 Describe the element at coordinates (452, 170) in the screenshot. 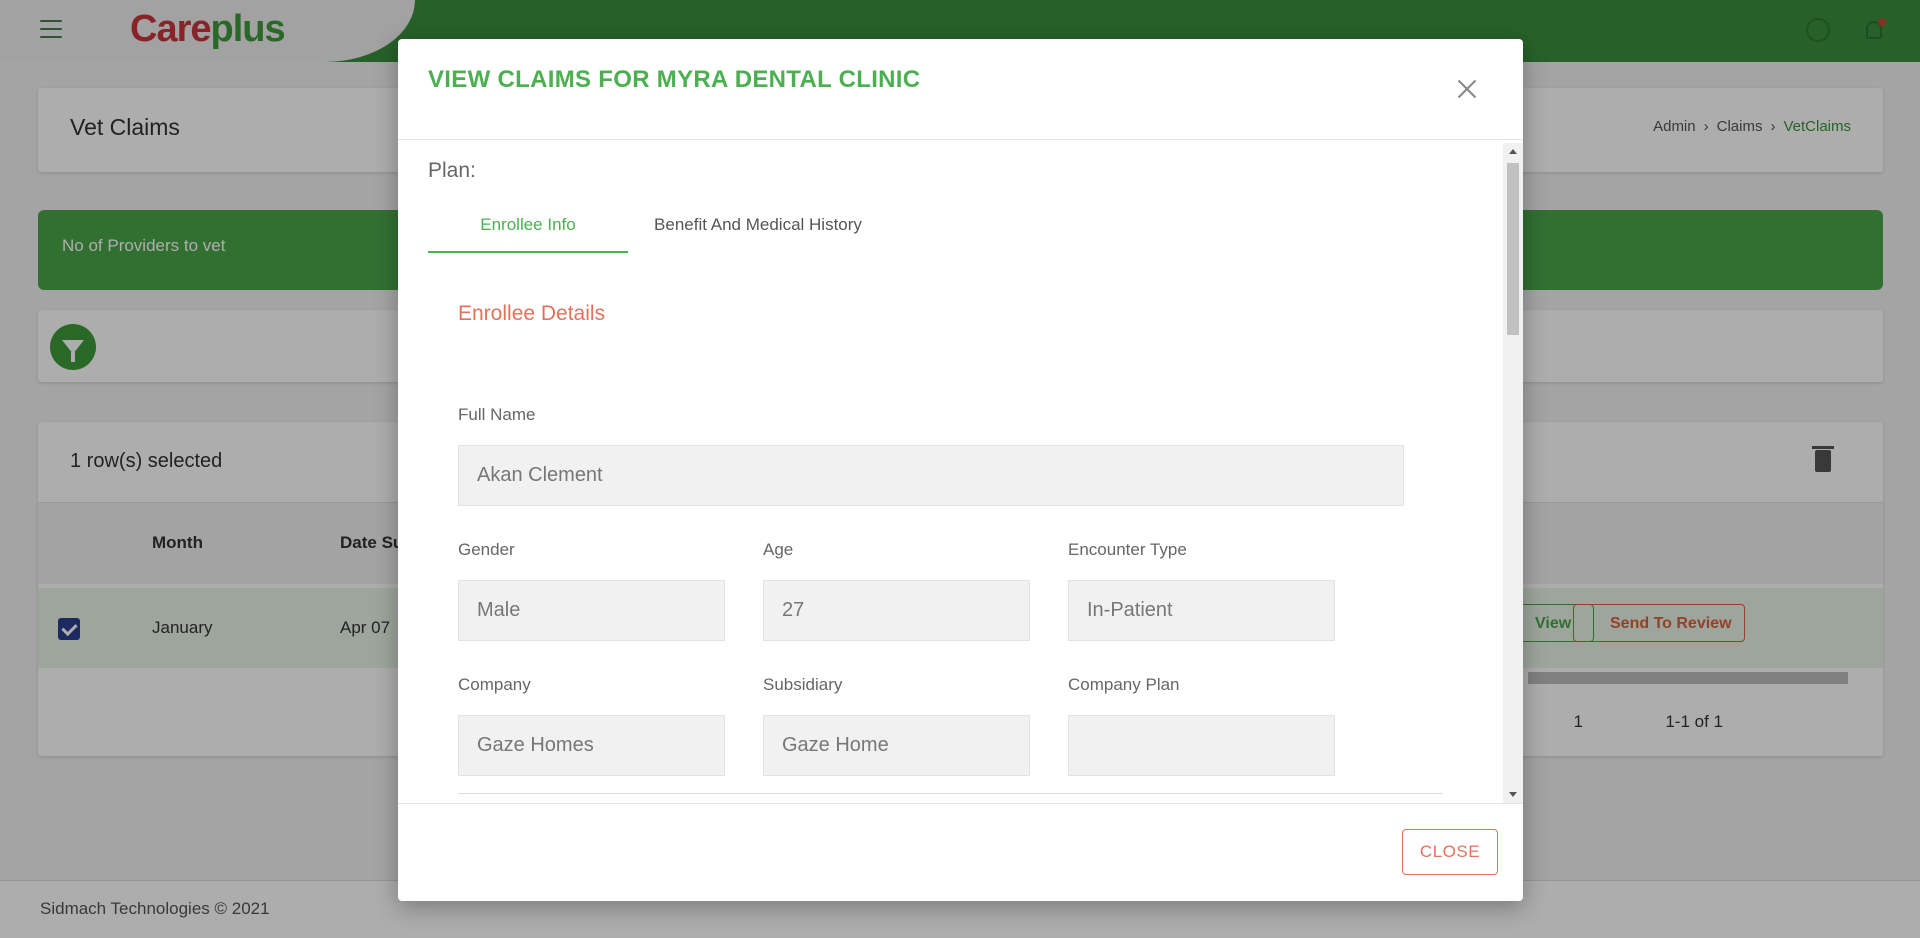

I see `plan-label: Plan:` at that location.